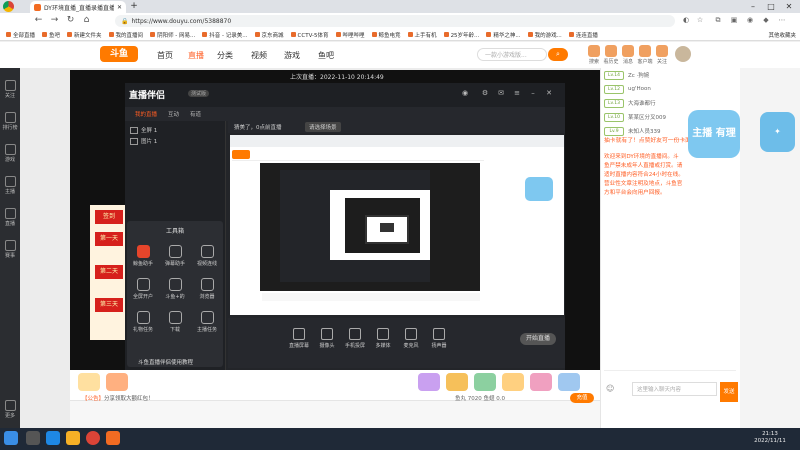 The image size is (800, 450). Describe the element at coordinates (10, 121) in the screenshot. I see `sidebar-item-rank: 排行榜` at that location.